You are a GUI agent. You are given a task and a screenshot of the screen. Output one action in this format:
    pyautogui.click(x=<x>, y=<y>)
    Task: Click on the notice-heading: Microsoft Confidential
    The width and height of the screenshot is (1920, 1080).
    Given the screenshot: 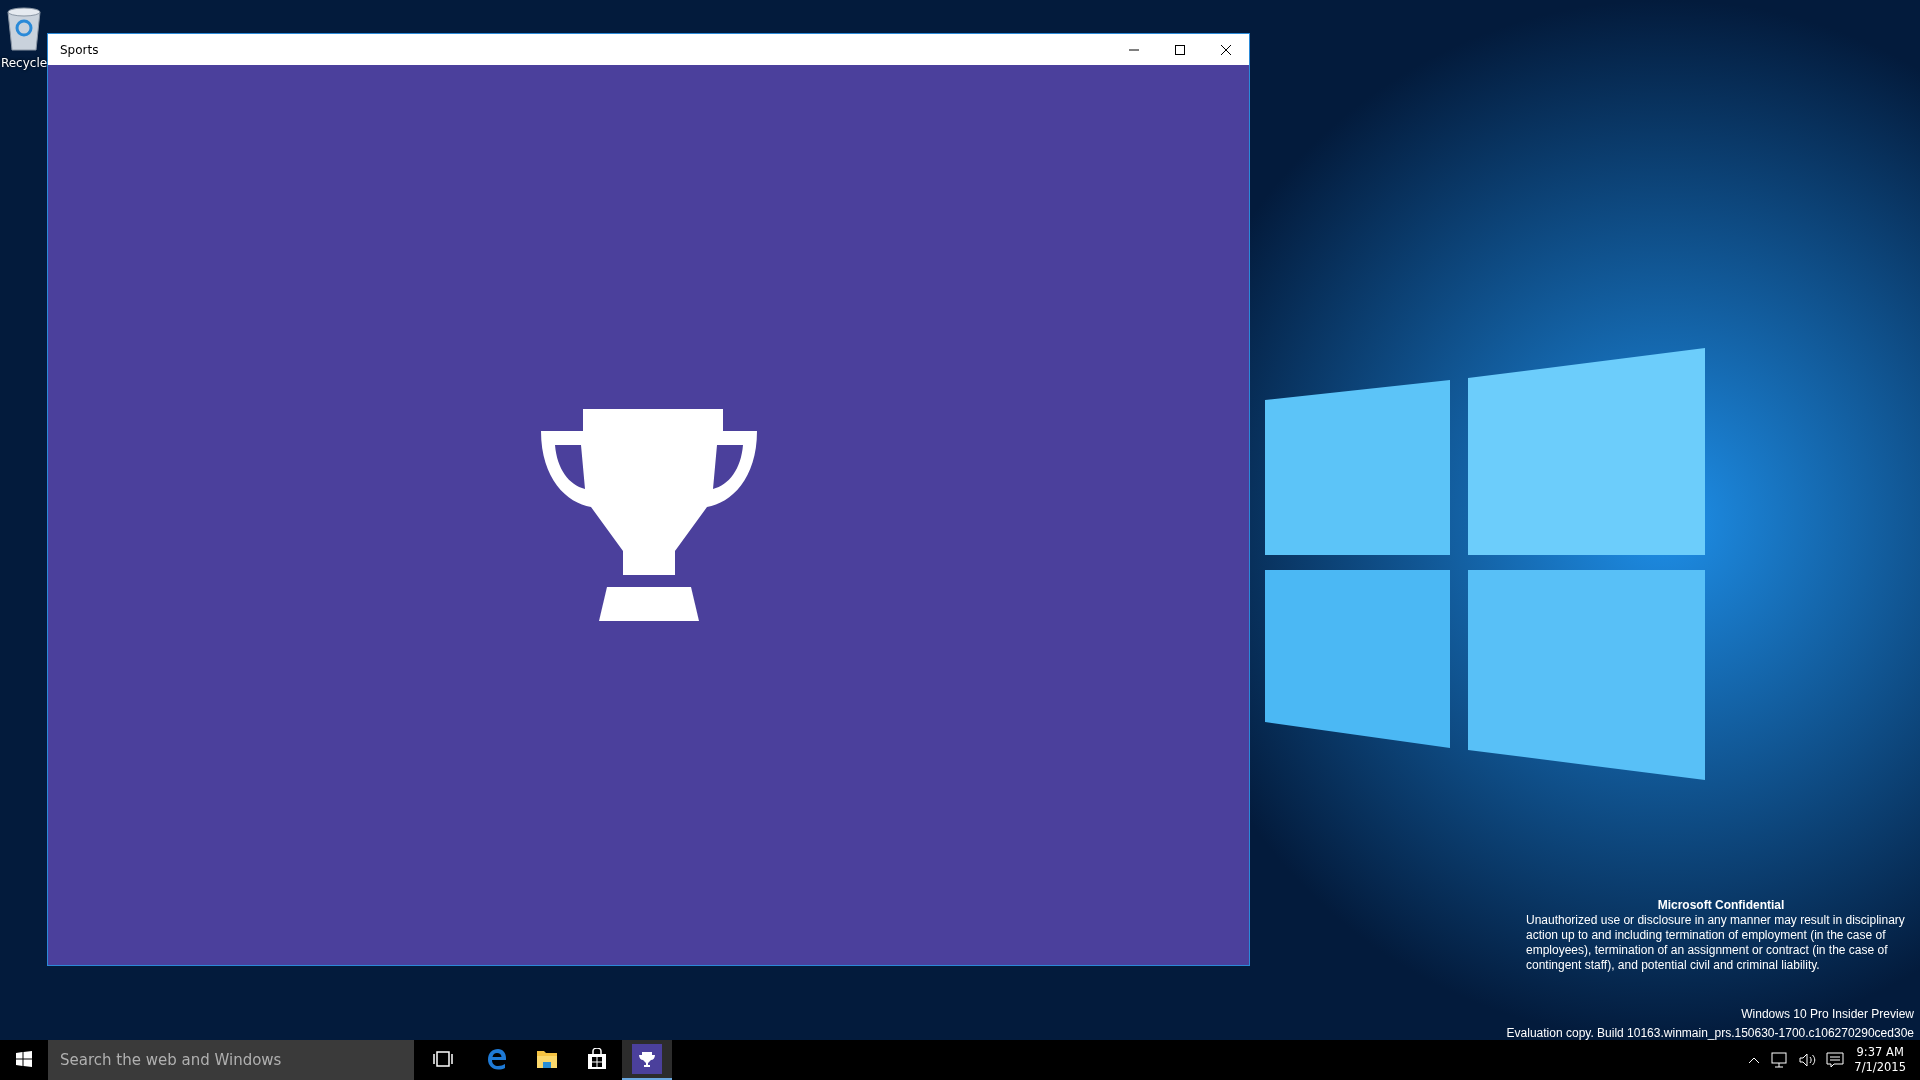 What is the action you would take?
    pyautogui.click(x=1721, y=905)
    